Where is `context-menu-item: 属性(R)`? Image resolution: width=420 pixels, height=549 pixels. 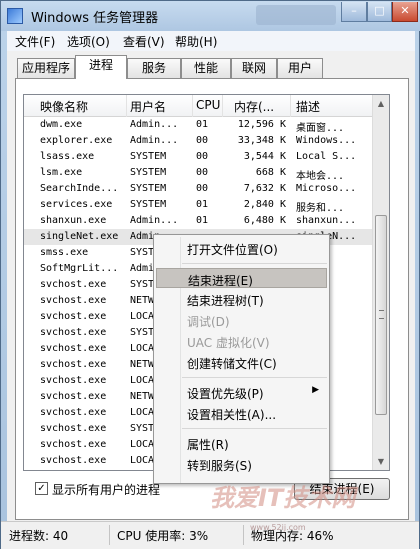 context-menu-item: 属性(R) is located at coordinates (241, 443).